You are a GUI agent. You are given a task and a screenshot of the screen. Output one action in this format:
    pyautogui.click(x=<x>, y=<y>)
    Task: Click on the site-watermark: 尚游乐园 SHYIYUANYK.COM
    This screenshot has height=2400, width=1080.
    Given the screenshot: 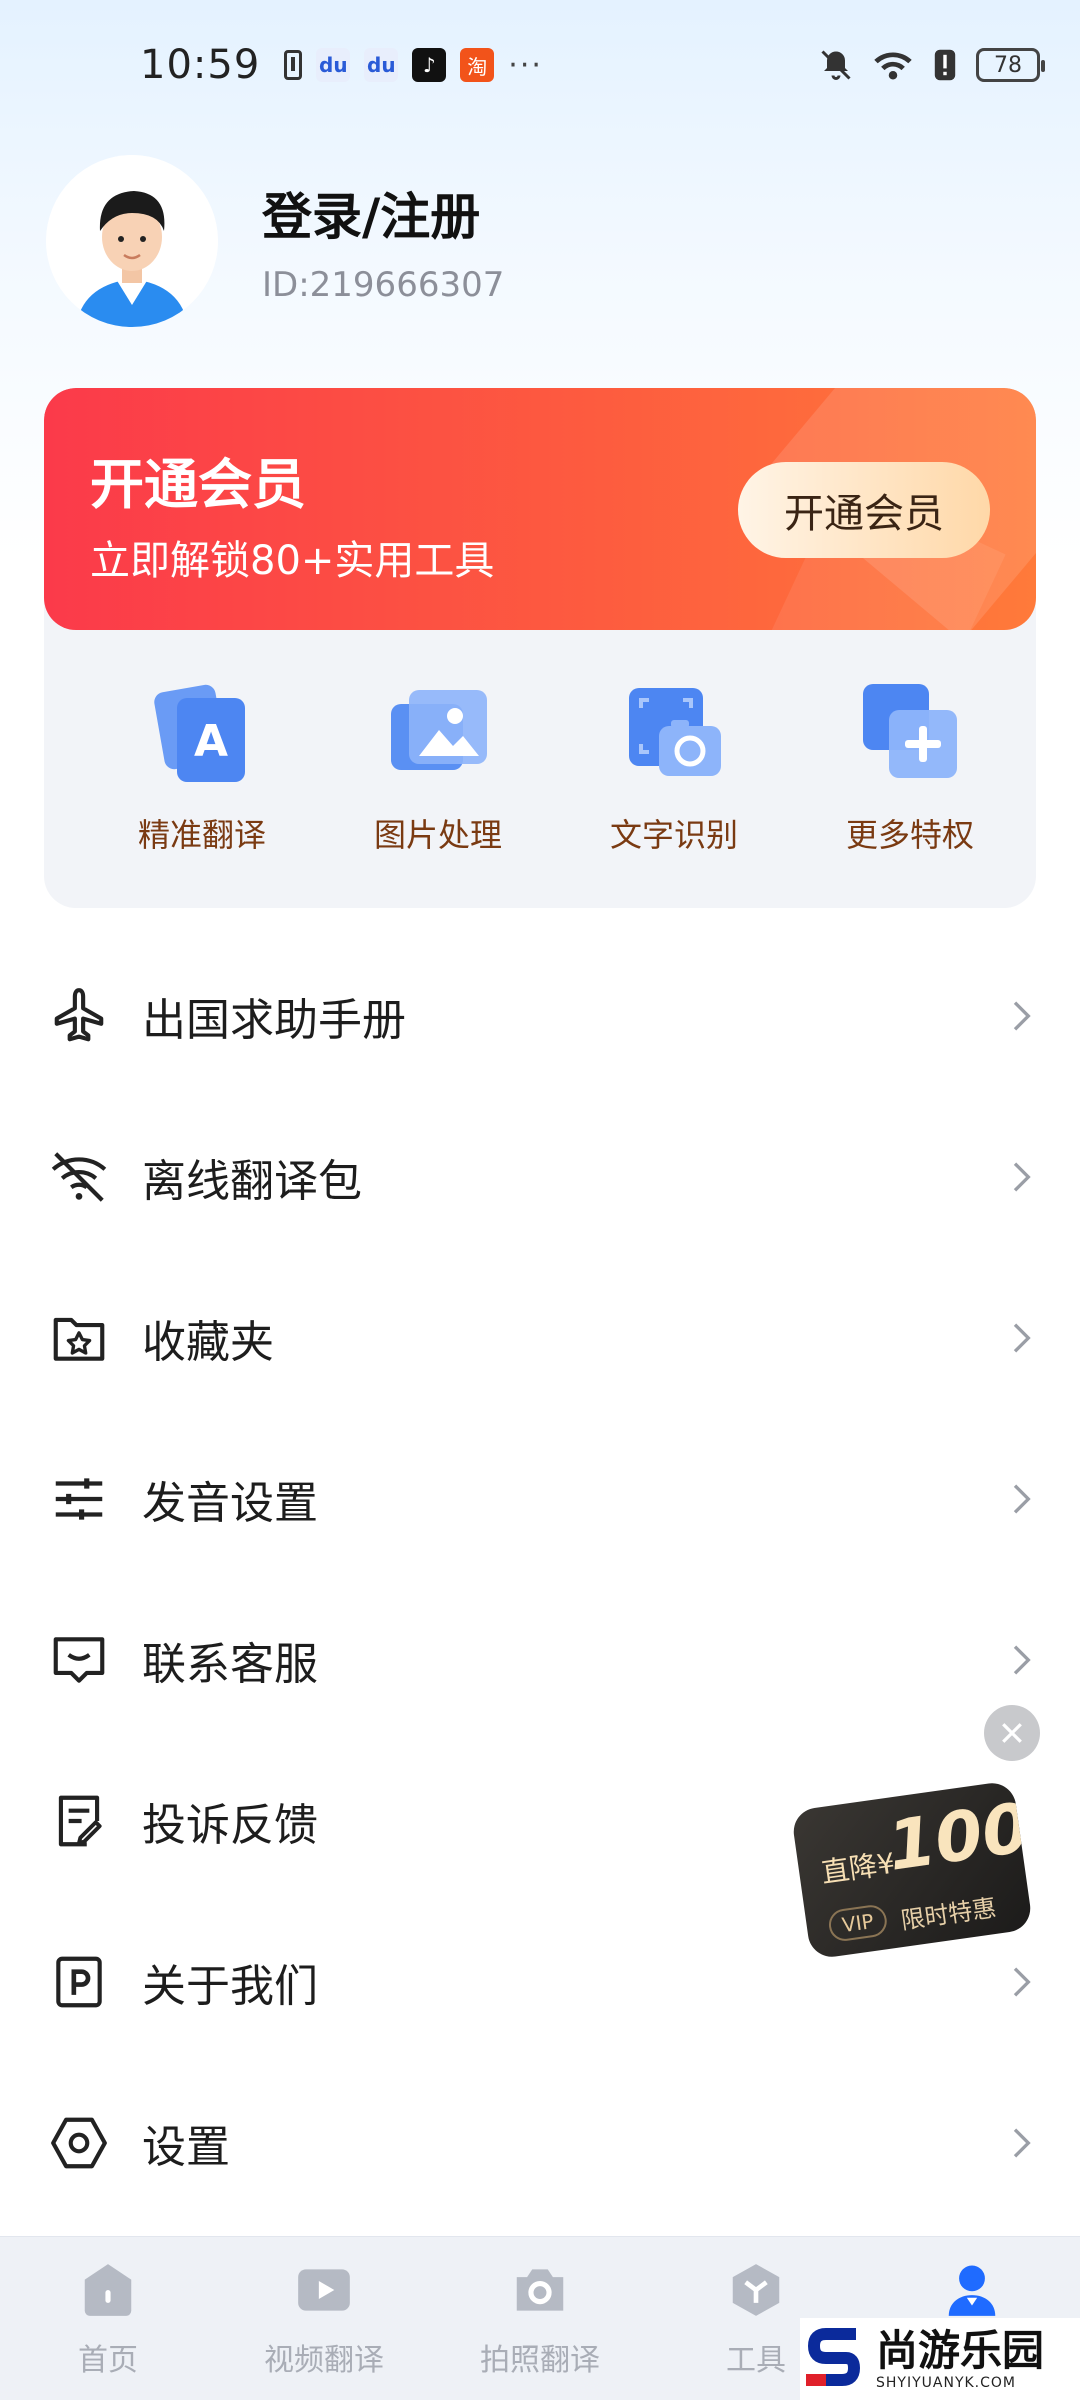 What is the action you would take?
    pyautogui.click(x=940, y=2359)
    